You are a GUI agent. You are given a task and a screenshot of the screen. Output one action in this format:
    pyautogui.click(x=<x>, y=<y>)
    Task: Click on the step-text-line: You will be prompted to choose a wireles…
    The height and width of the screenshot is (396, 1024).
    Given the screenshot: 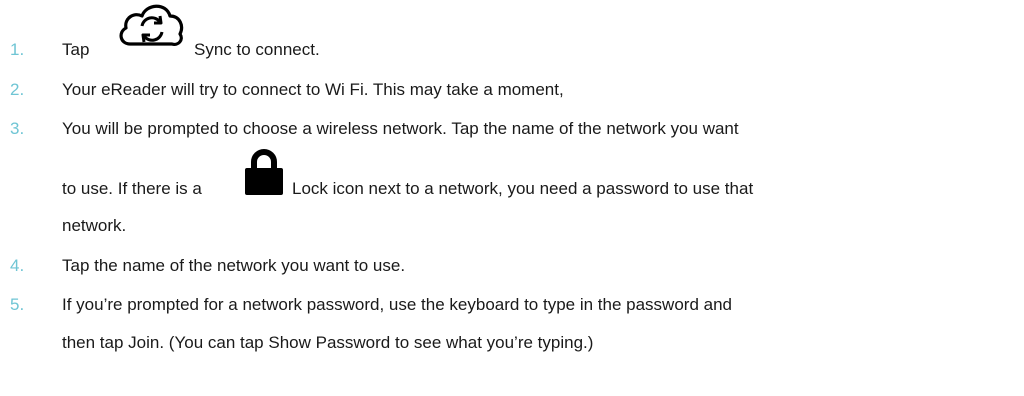 What is the action you would take?
    pyautogui.click(x=400, y=128)
    